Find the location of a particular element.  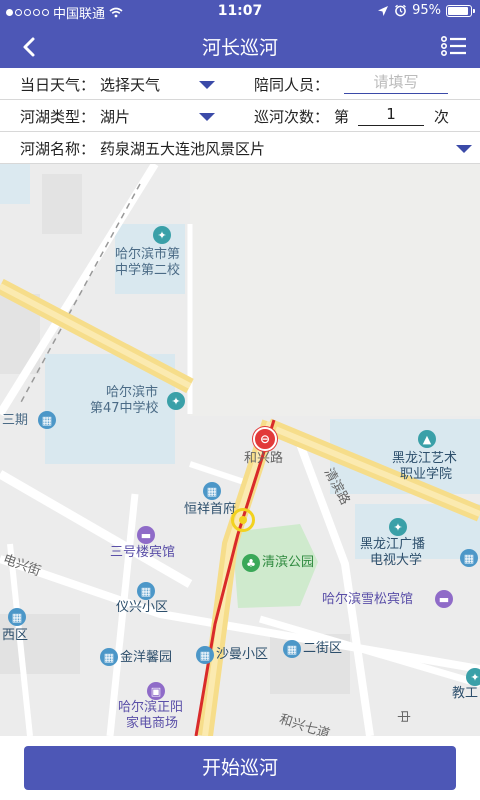

weather-label: 当日天气： is located at coordinates (58, 85).